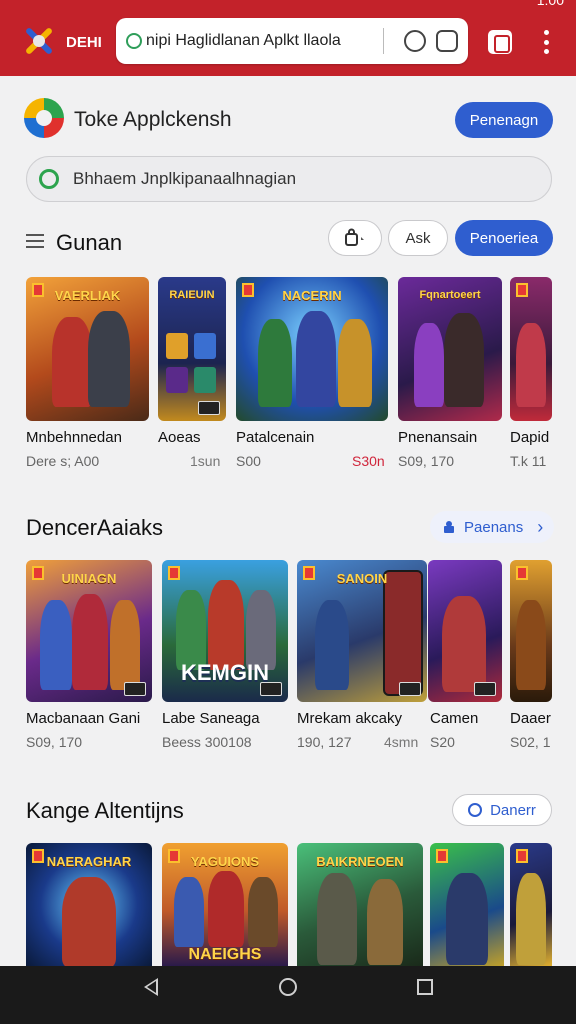 Image resolution: width=576 pixels, height=1024 pixels. I want to click on card-title: Camen, so click(454, 718).